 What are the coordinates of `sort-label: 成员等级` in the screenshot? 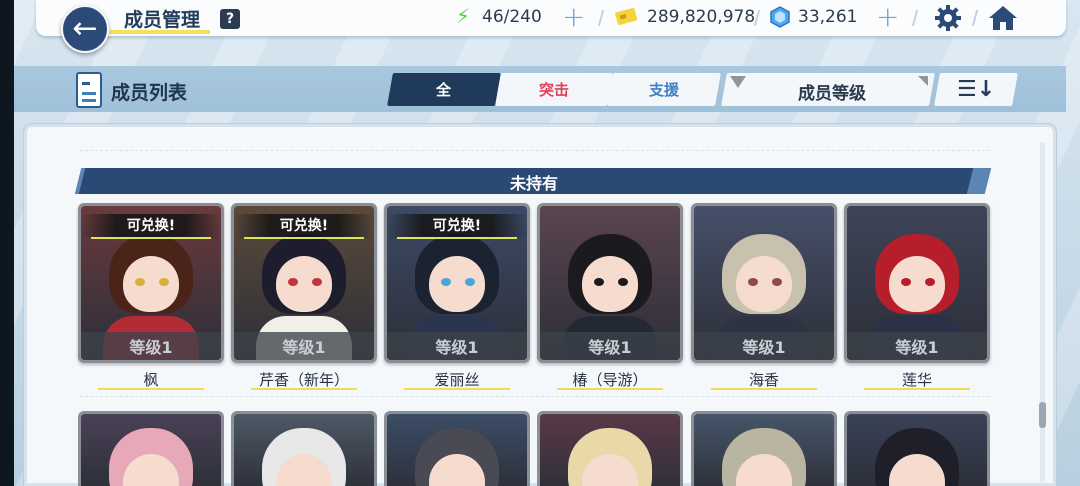 It's located at (832, 91).